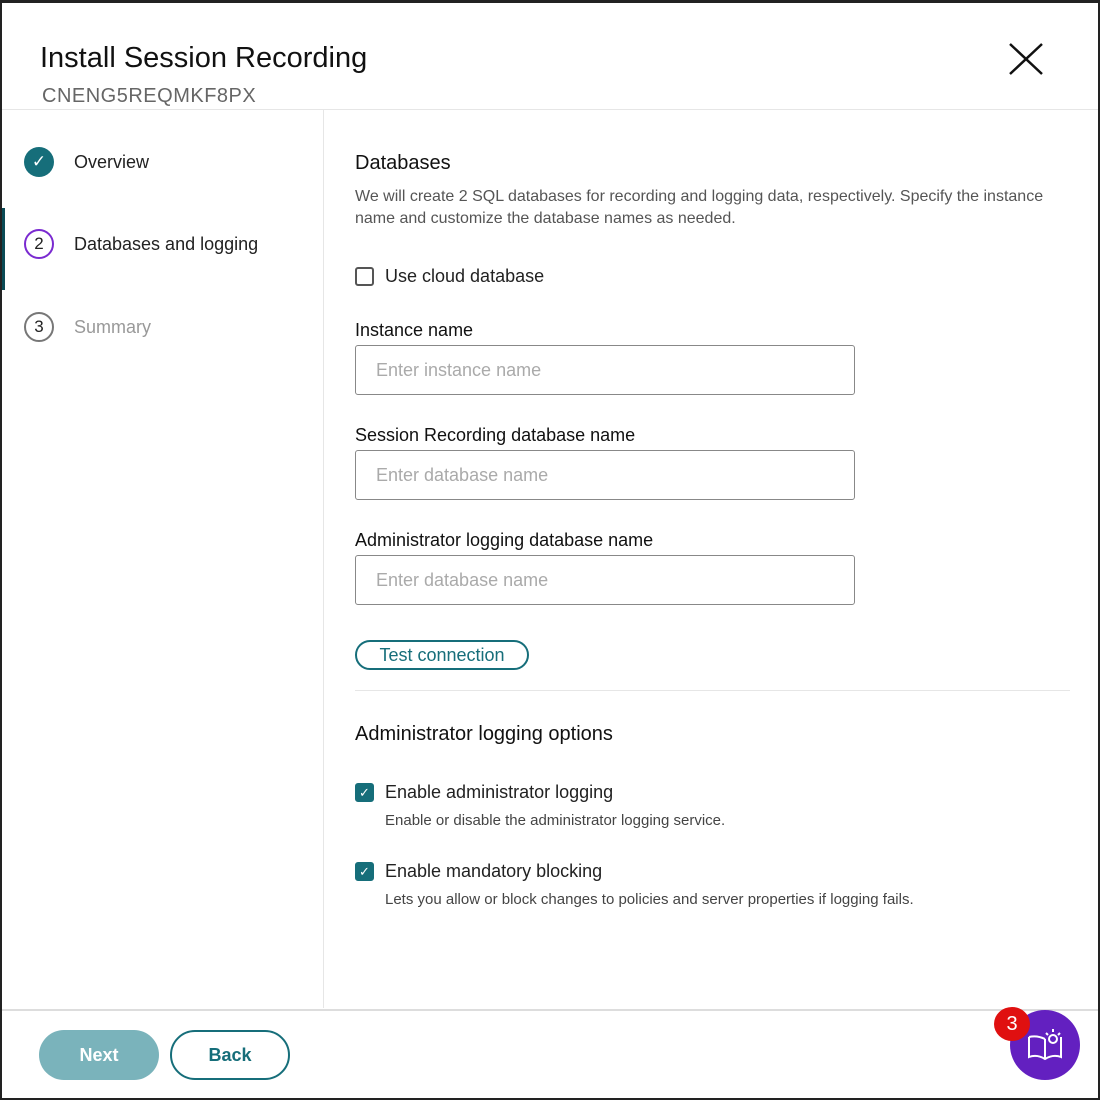 This screenshot has width=1100, height=1100. I want to click on step-summary: 3 Summary, so click(87, 327).